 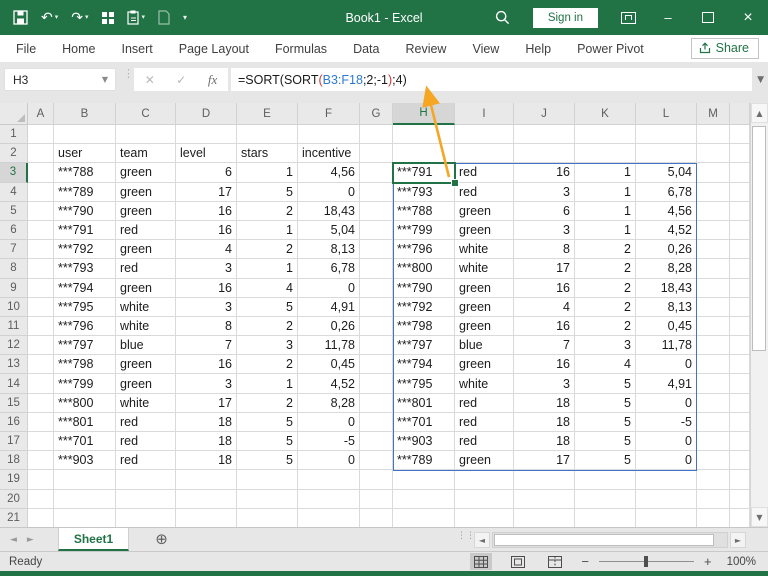 I want to click on paste-dropdown-icon: ▾, so click(x=144, y=17).